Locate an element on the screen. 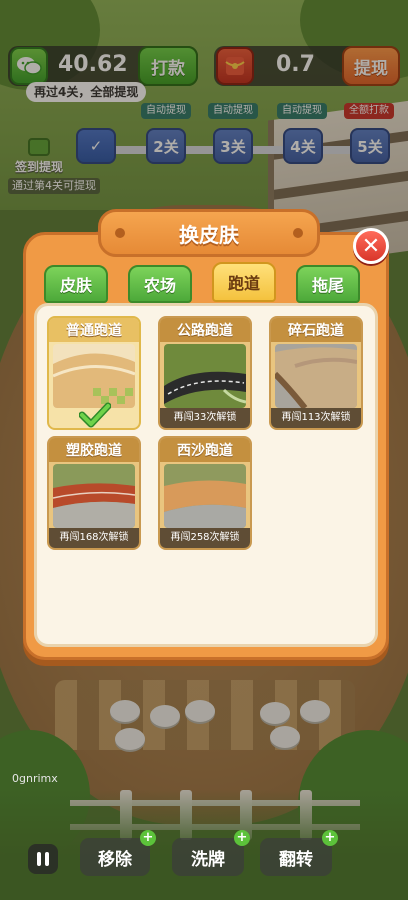 The image size is (408, 900). track-preview-normal is located at coordinates (94, 376).